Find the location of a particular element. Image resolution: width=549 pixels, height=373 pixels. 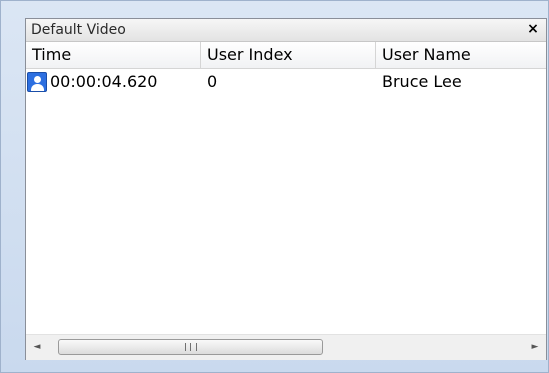

table-row: 00:00:04.620 0 Bruce Lee is located at coordinates (286, 82).